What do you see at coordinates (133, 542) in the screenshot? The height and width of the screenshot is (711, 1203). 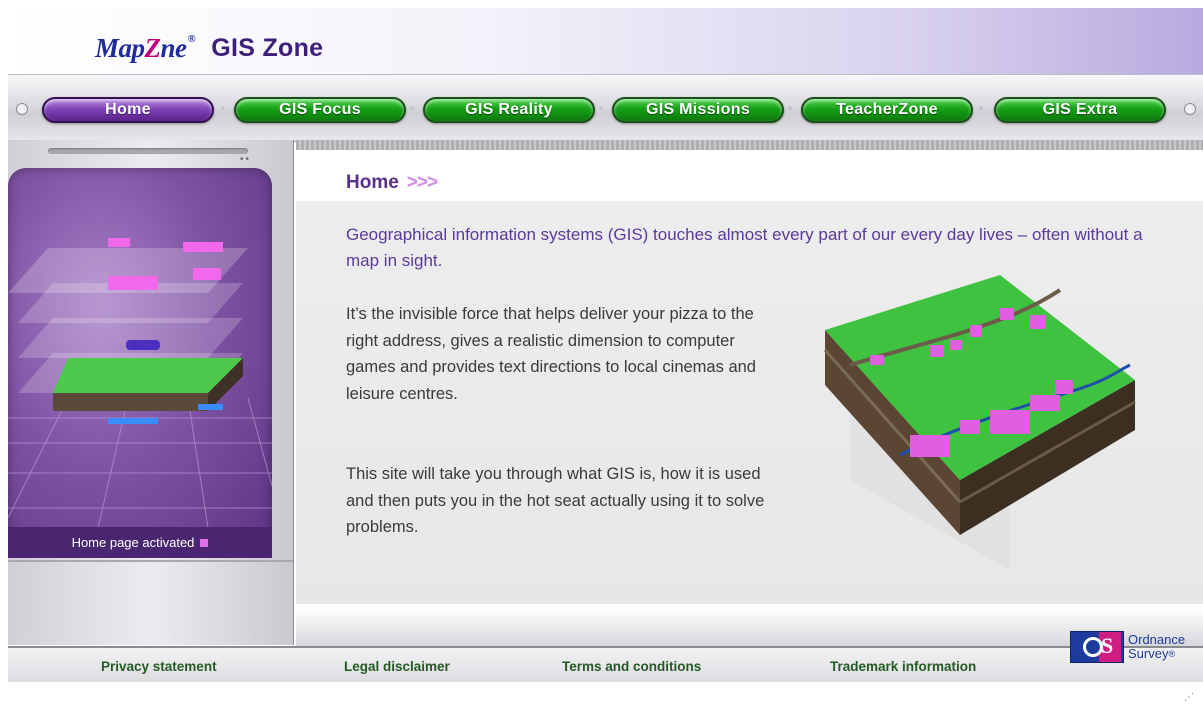 I see `screen-caption-text: Home page activated` at bounding box center [133, 542].